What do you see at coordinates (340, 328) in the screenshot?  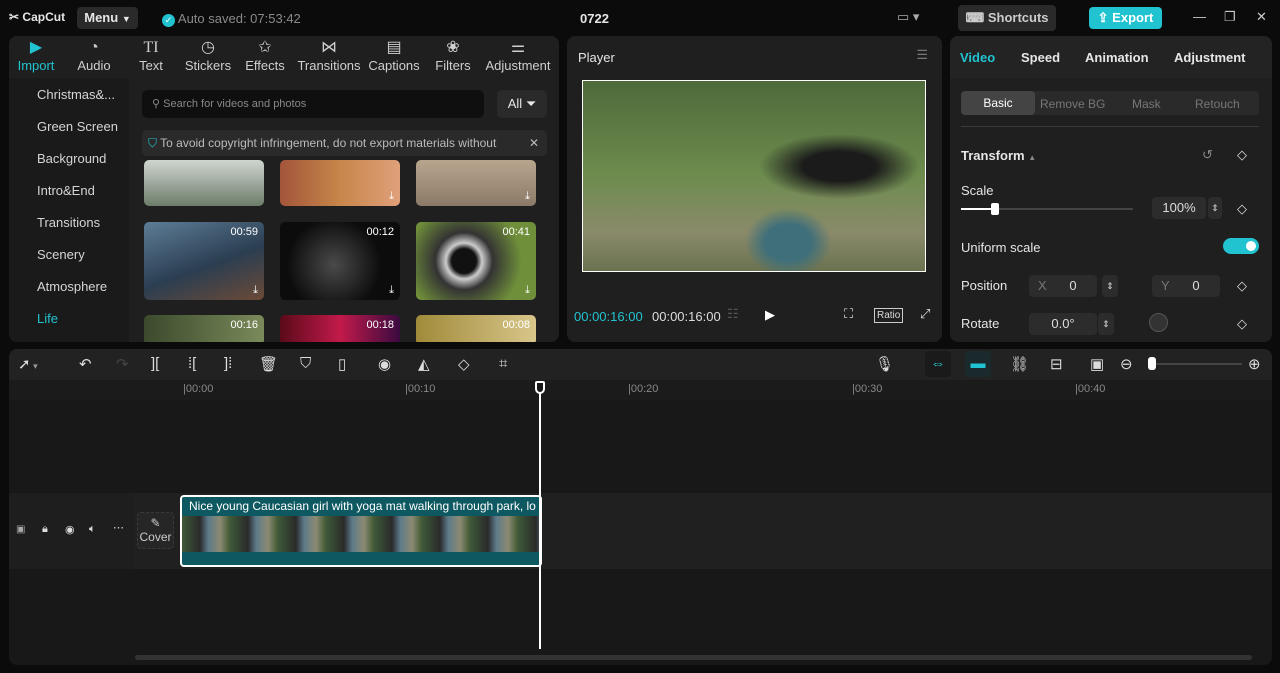 I see `media-thumbnail: 00:18` at bounding box center [340, 328].